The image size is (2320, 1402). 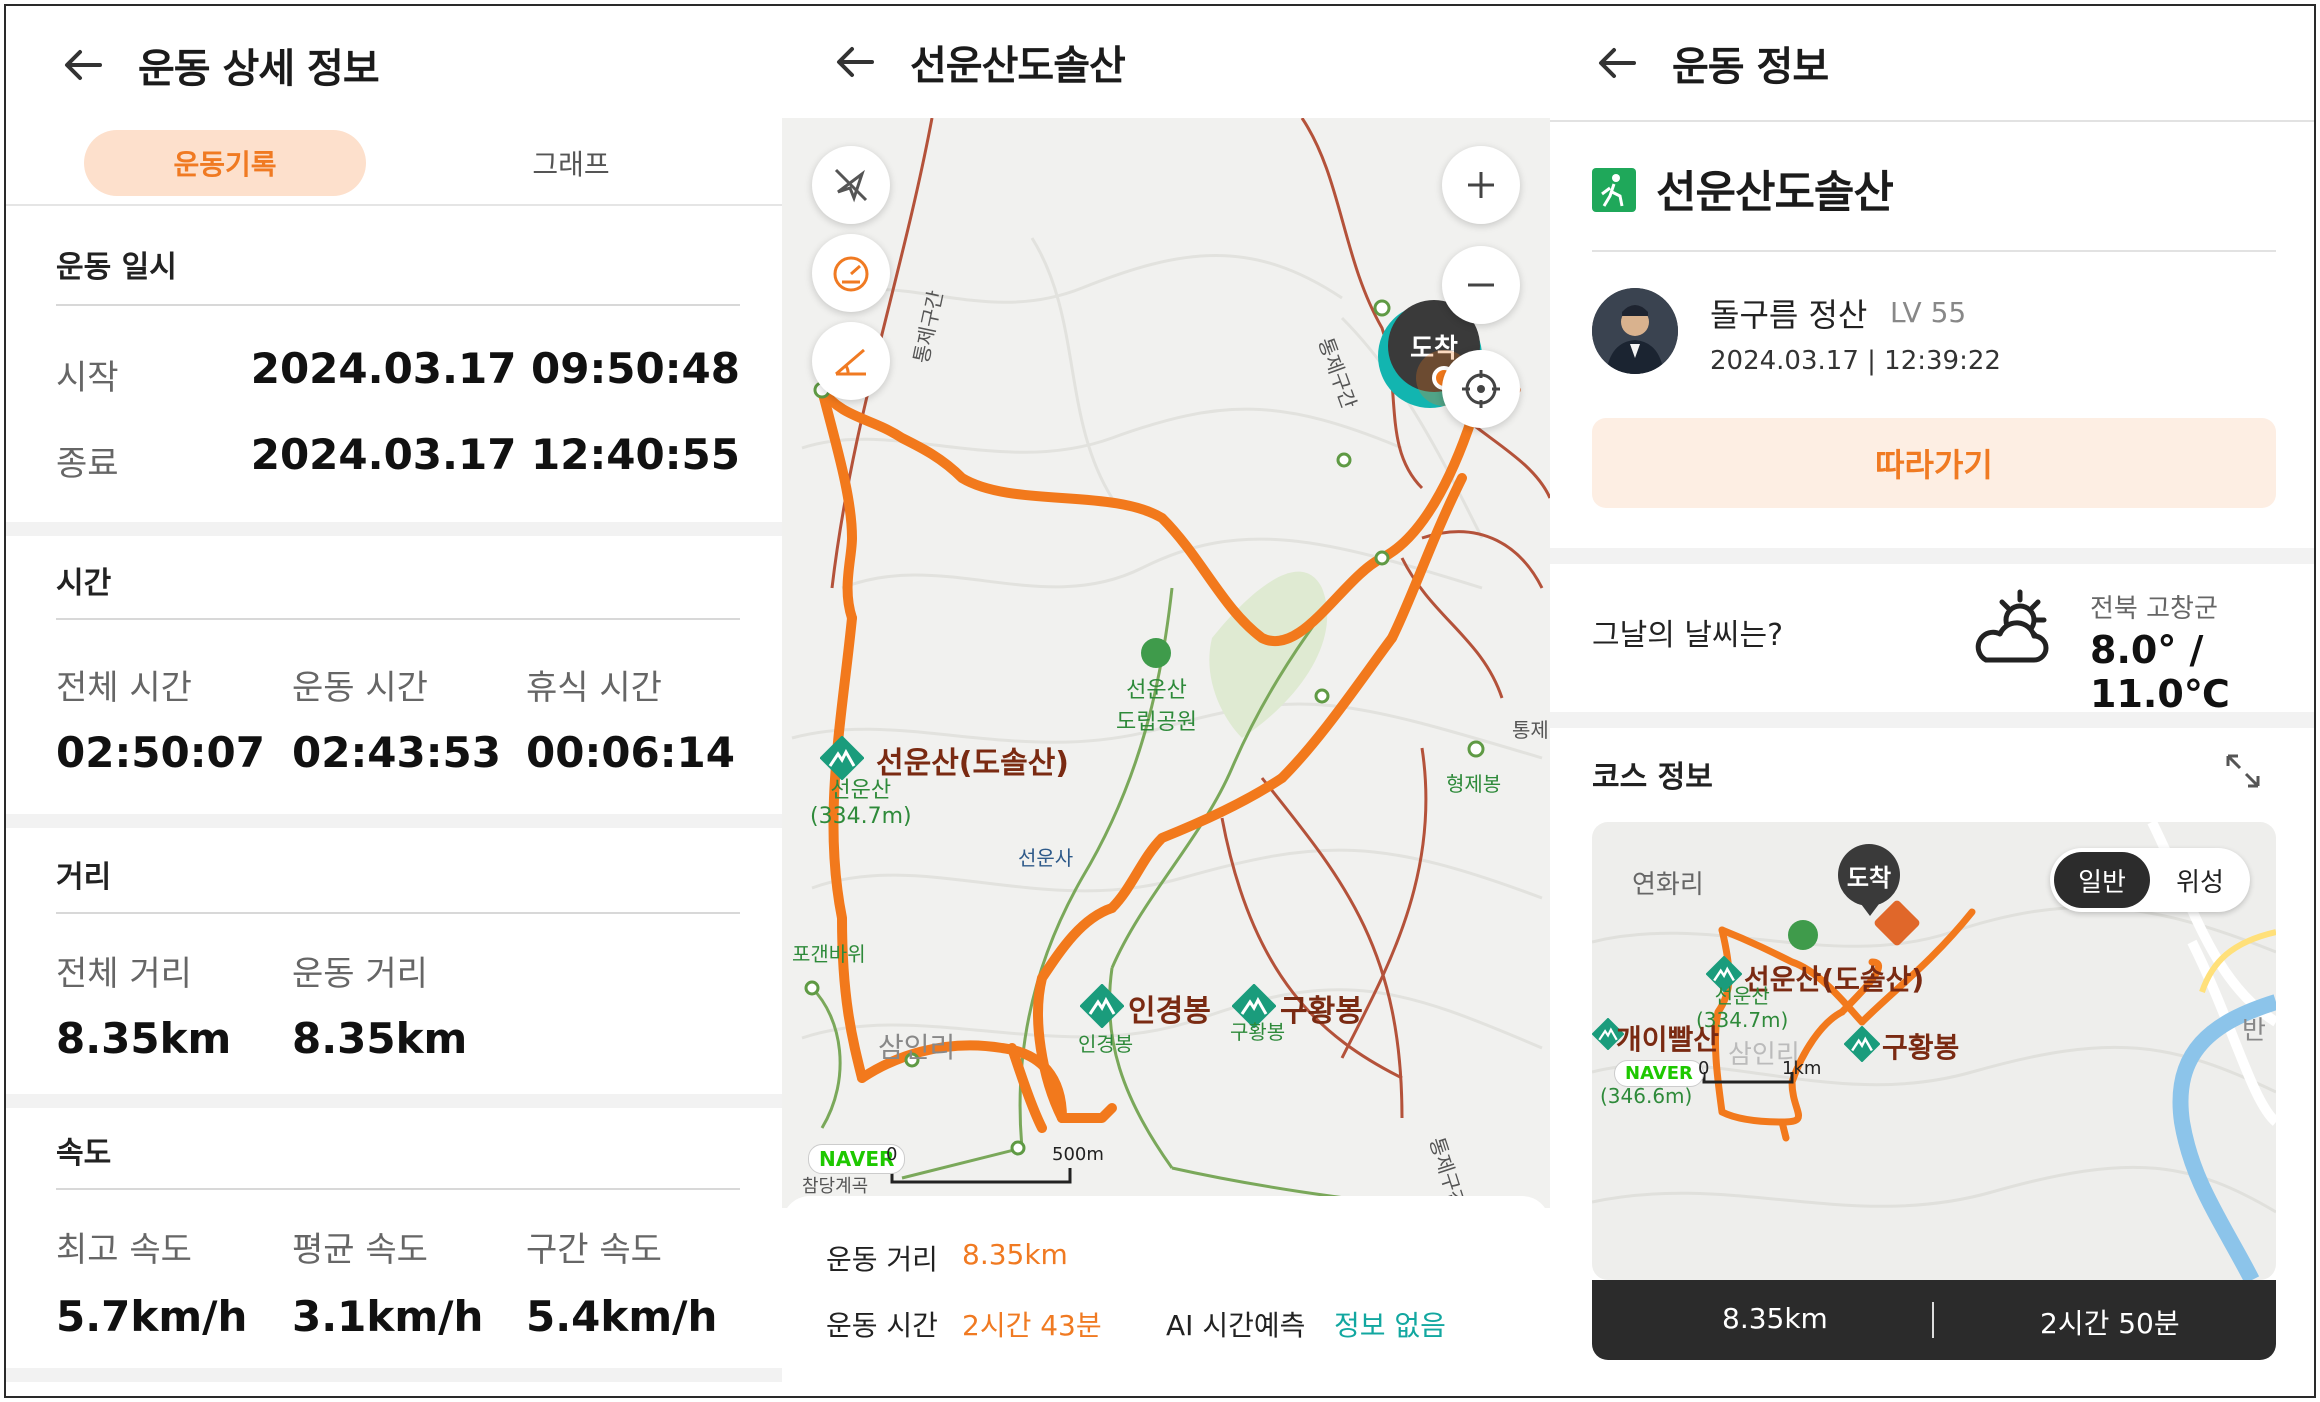 What do you see at coordinates (622, 1316) in the screenshot?
I see `section-speed-value: 5.4km/h` at bounding box center [622, 1316].